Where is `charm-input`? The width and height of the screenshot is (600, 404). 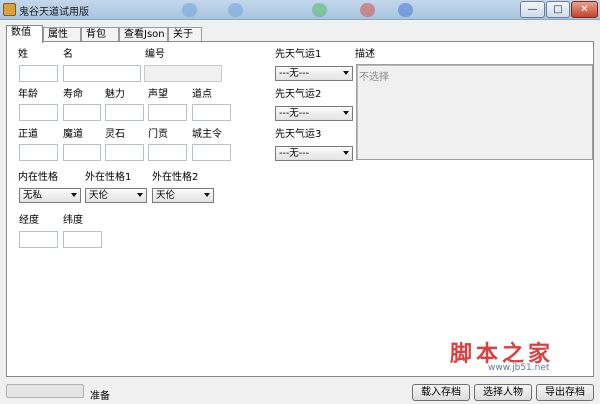 charm-input is located at coordinates (124, 112).